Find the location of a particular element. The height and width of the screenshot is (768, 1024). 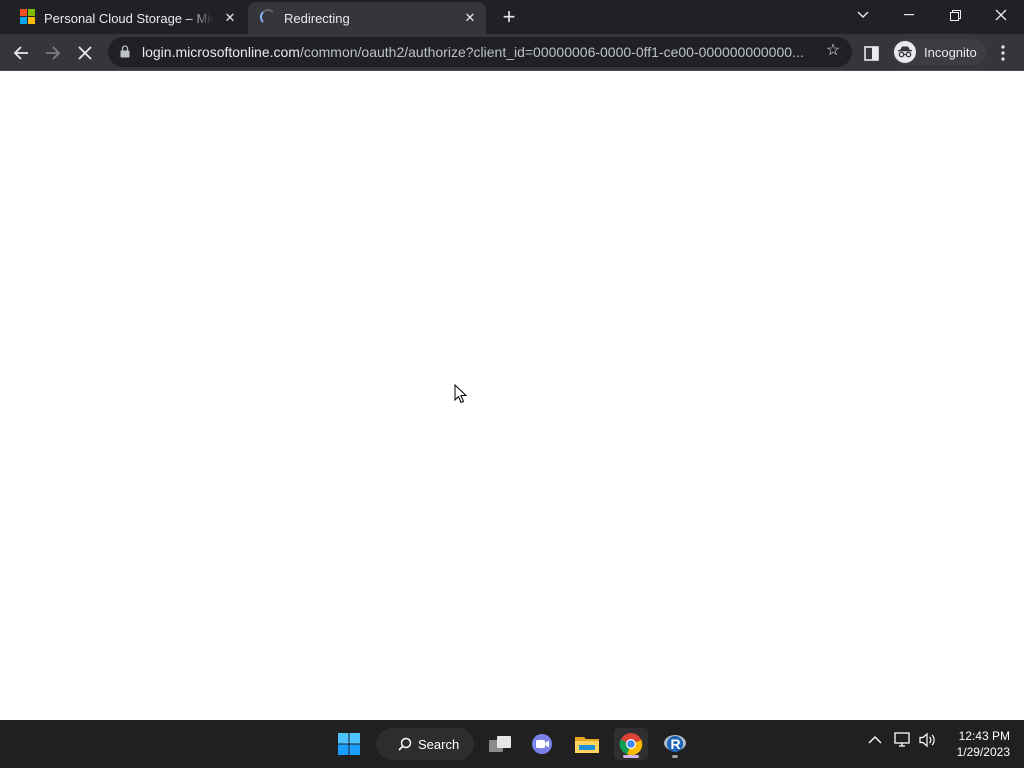

incognito-profile-button: Incognito is located at coordinates (939, 52).